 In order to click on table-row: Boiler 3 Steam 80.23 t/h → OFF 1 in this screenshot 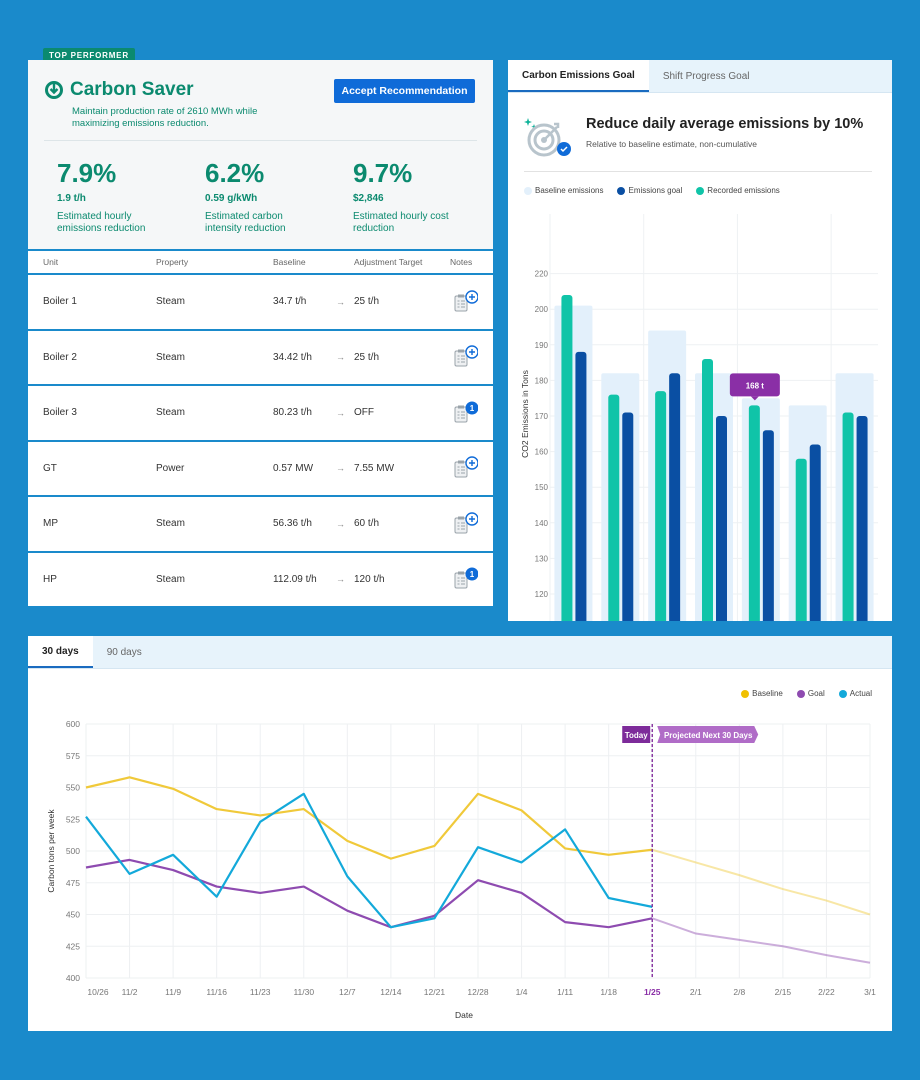, I will do `click(260, 414)`.